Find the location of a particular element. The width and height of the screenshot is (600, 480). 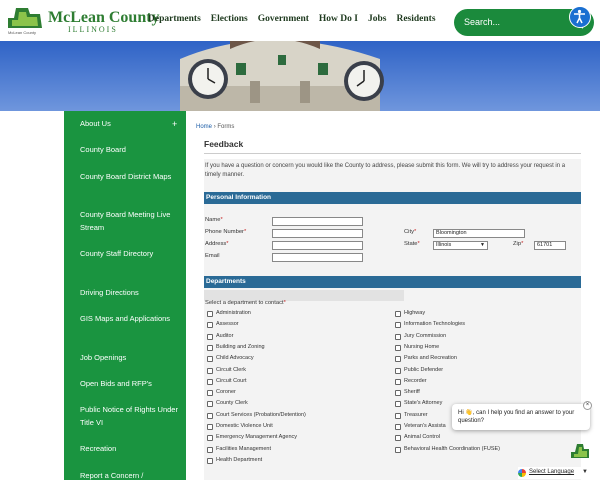

department-label: Child Advocacy is located at coordinates (235, 358).